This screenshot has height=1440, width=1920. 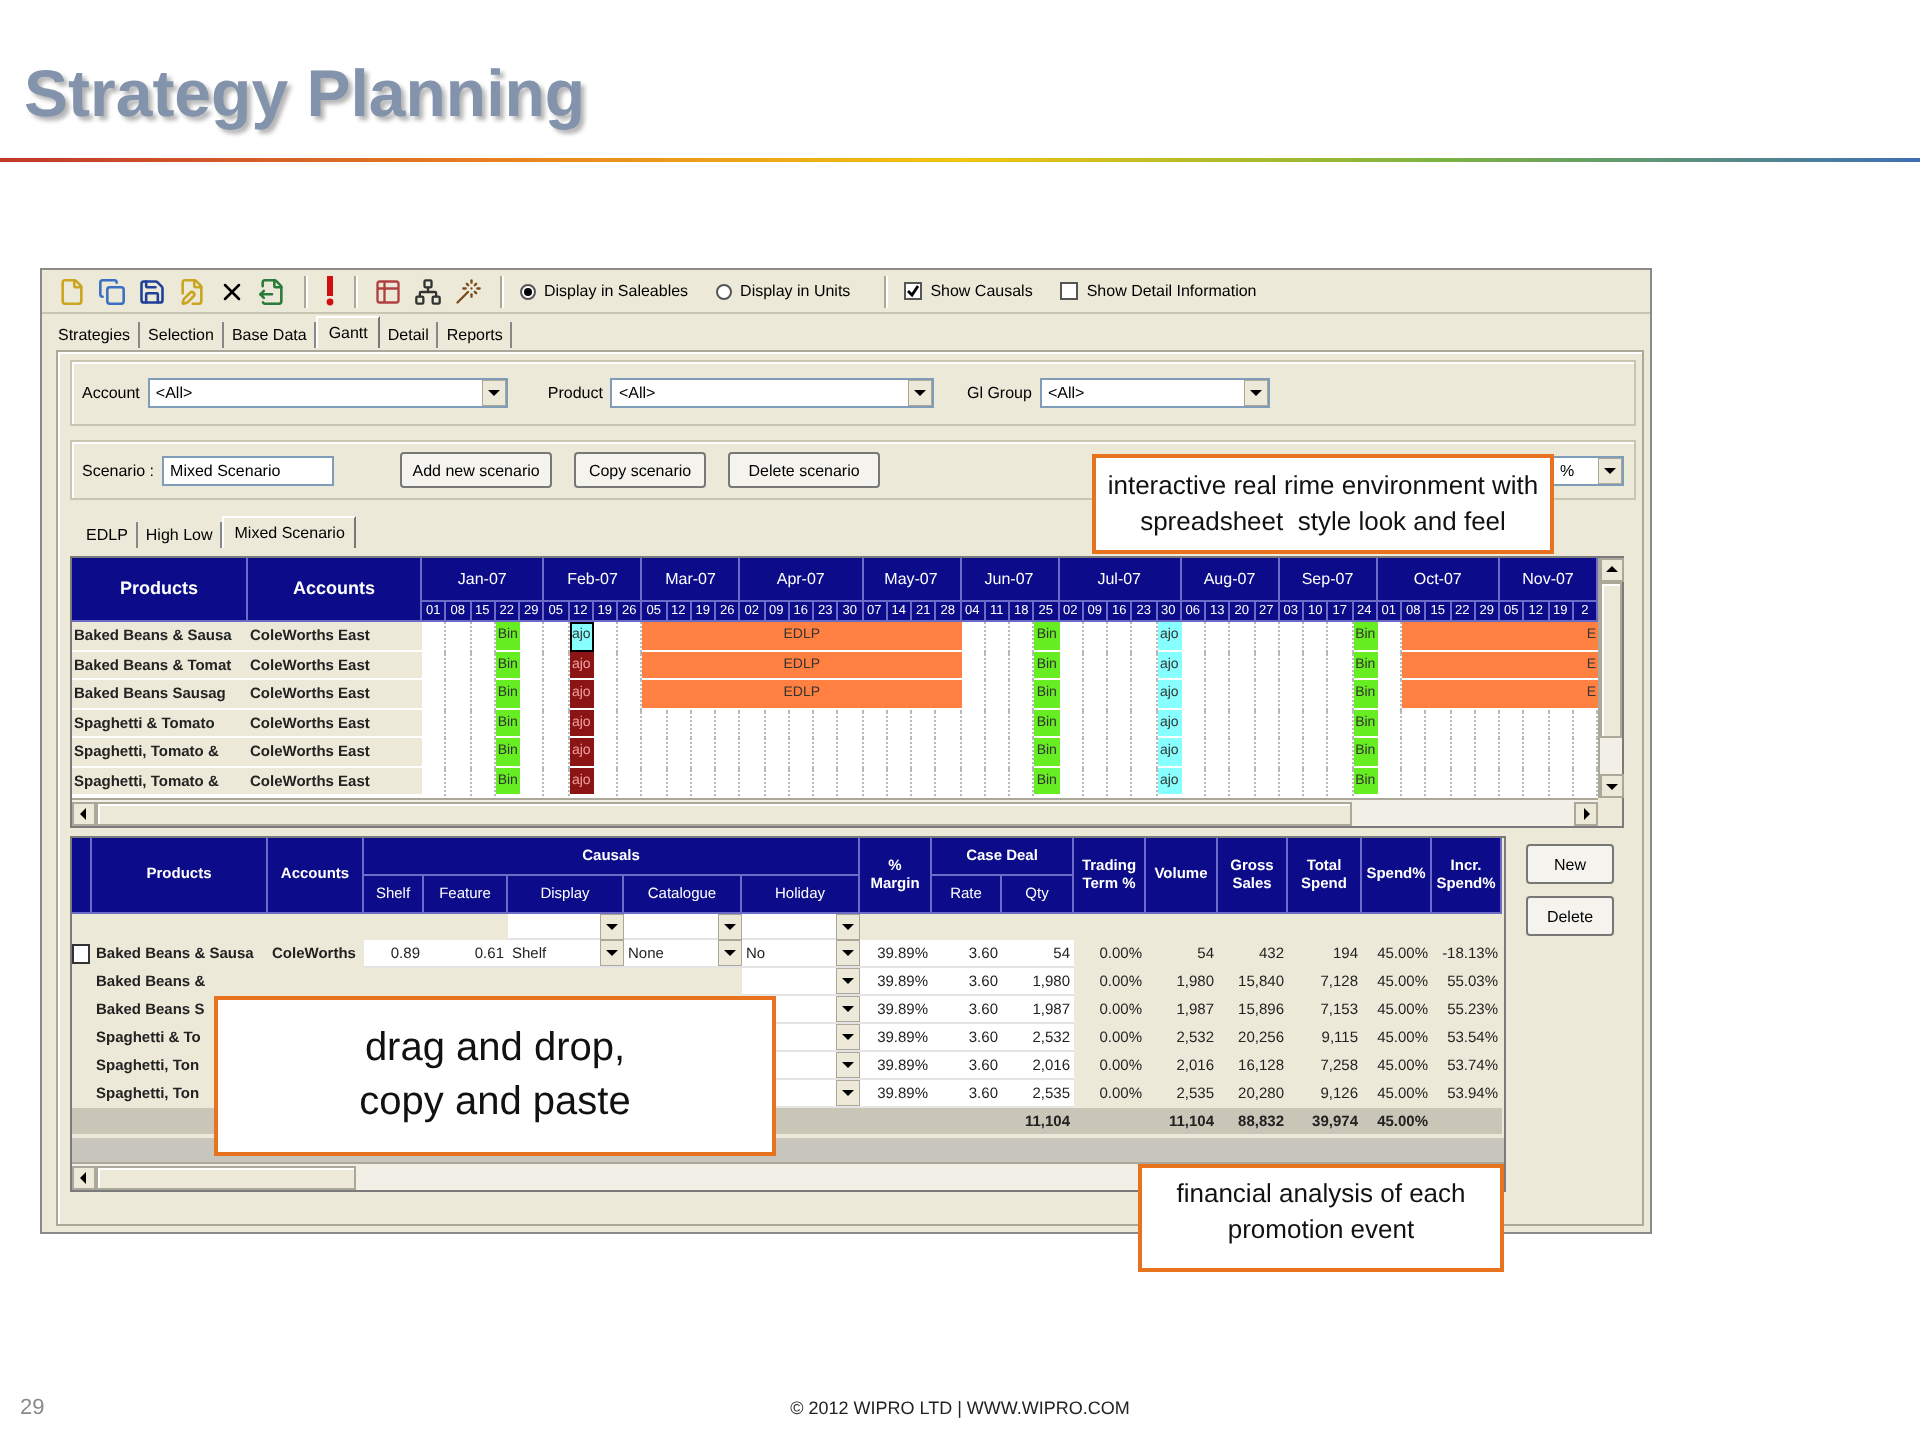 I want to click on network-icon, so click(x=428, y=291).